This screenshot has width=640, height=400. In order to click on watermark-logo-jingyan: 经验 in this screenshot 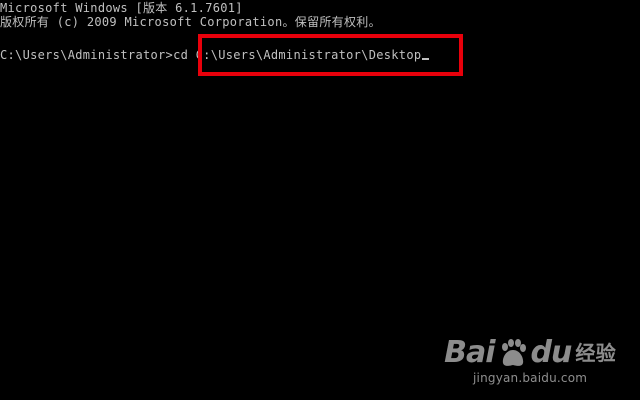, I will do `click(595, 353)`.